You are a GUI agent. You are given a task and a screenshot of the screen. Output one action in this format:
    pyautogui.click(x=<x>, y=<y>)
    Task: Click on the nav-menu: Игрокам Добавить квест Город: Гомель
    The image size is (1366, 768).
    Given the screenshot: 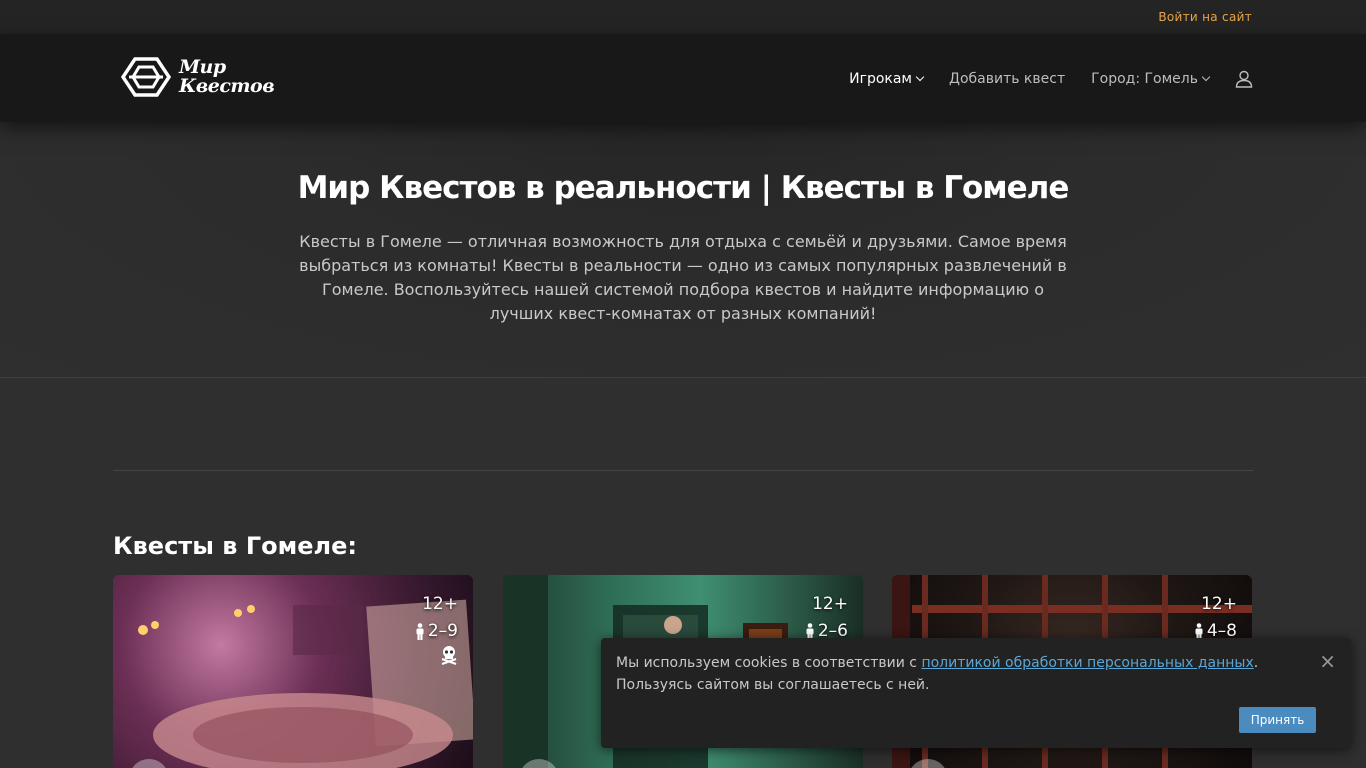 What is the action you would take?
    pyautogui.click(x=1038, y=78)
    